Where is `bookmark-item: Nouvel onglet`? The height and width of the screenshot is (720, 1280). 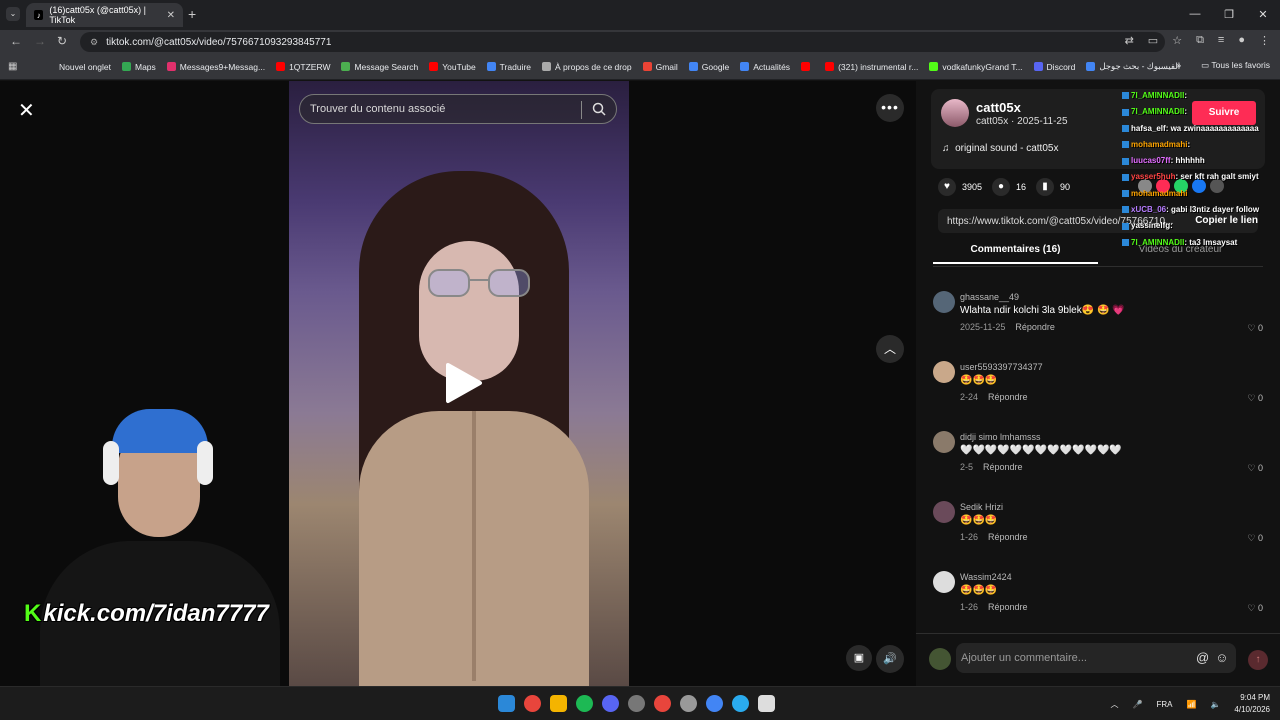 bookmark-item: Nouvel onglet is located at coordinates (78, 67).